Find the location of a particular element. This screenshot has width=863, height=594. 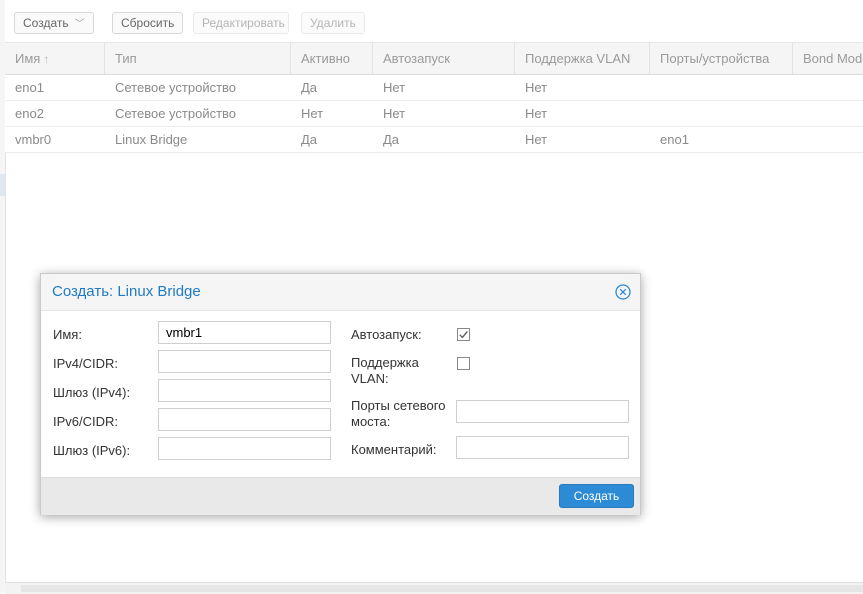

cell-autostart: Да is located at coordinates (391, 139).